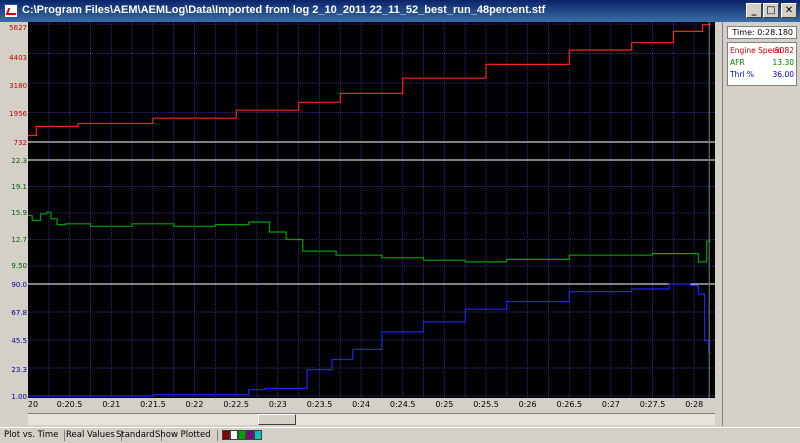 The height and width of the screenshot is (443, 800). Describe the element at coordinates (19, 285) in the screenshot. I see `y-tick-label: 90.0` at that location.